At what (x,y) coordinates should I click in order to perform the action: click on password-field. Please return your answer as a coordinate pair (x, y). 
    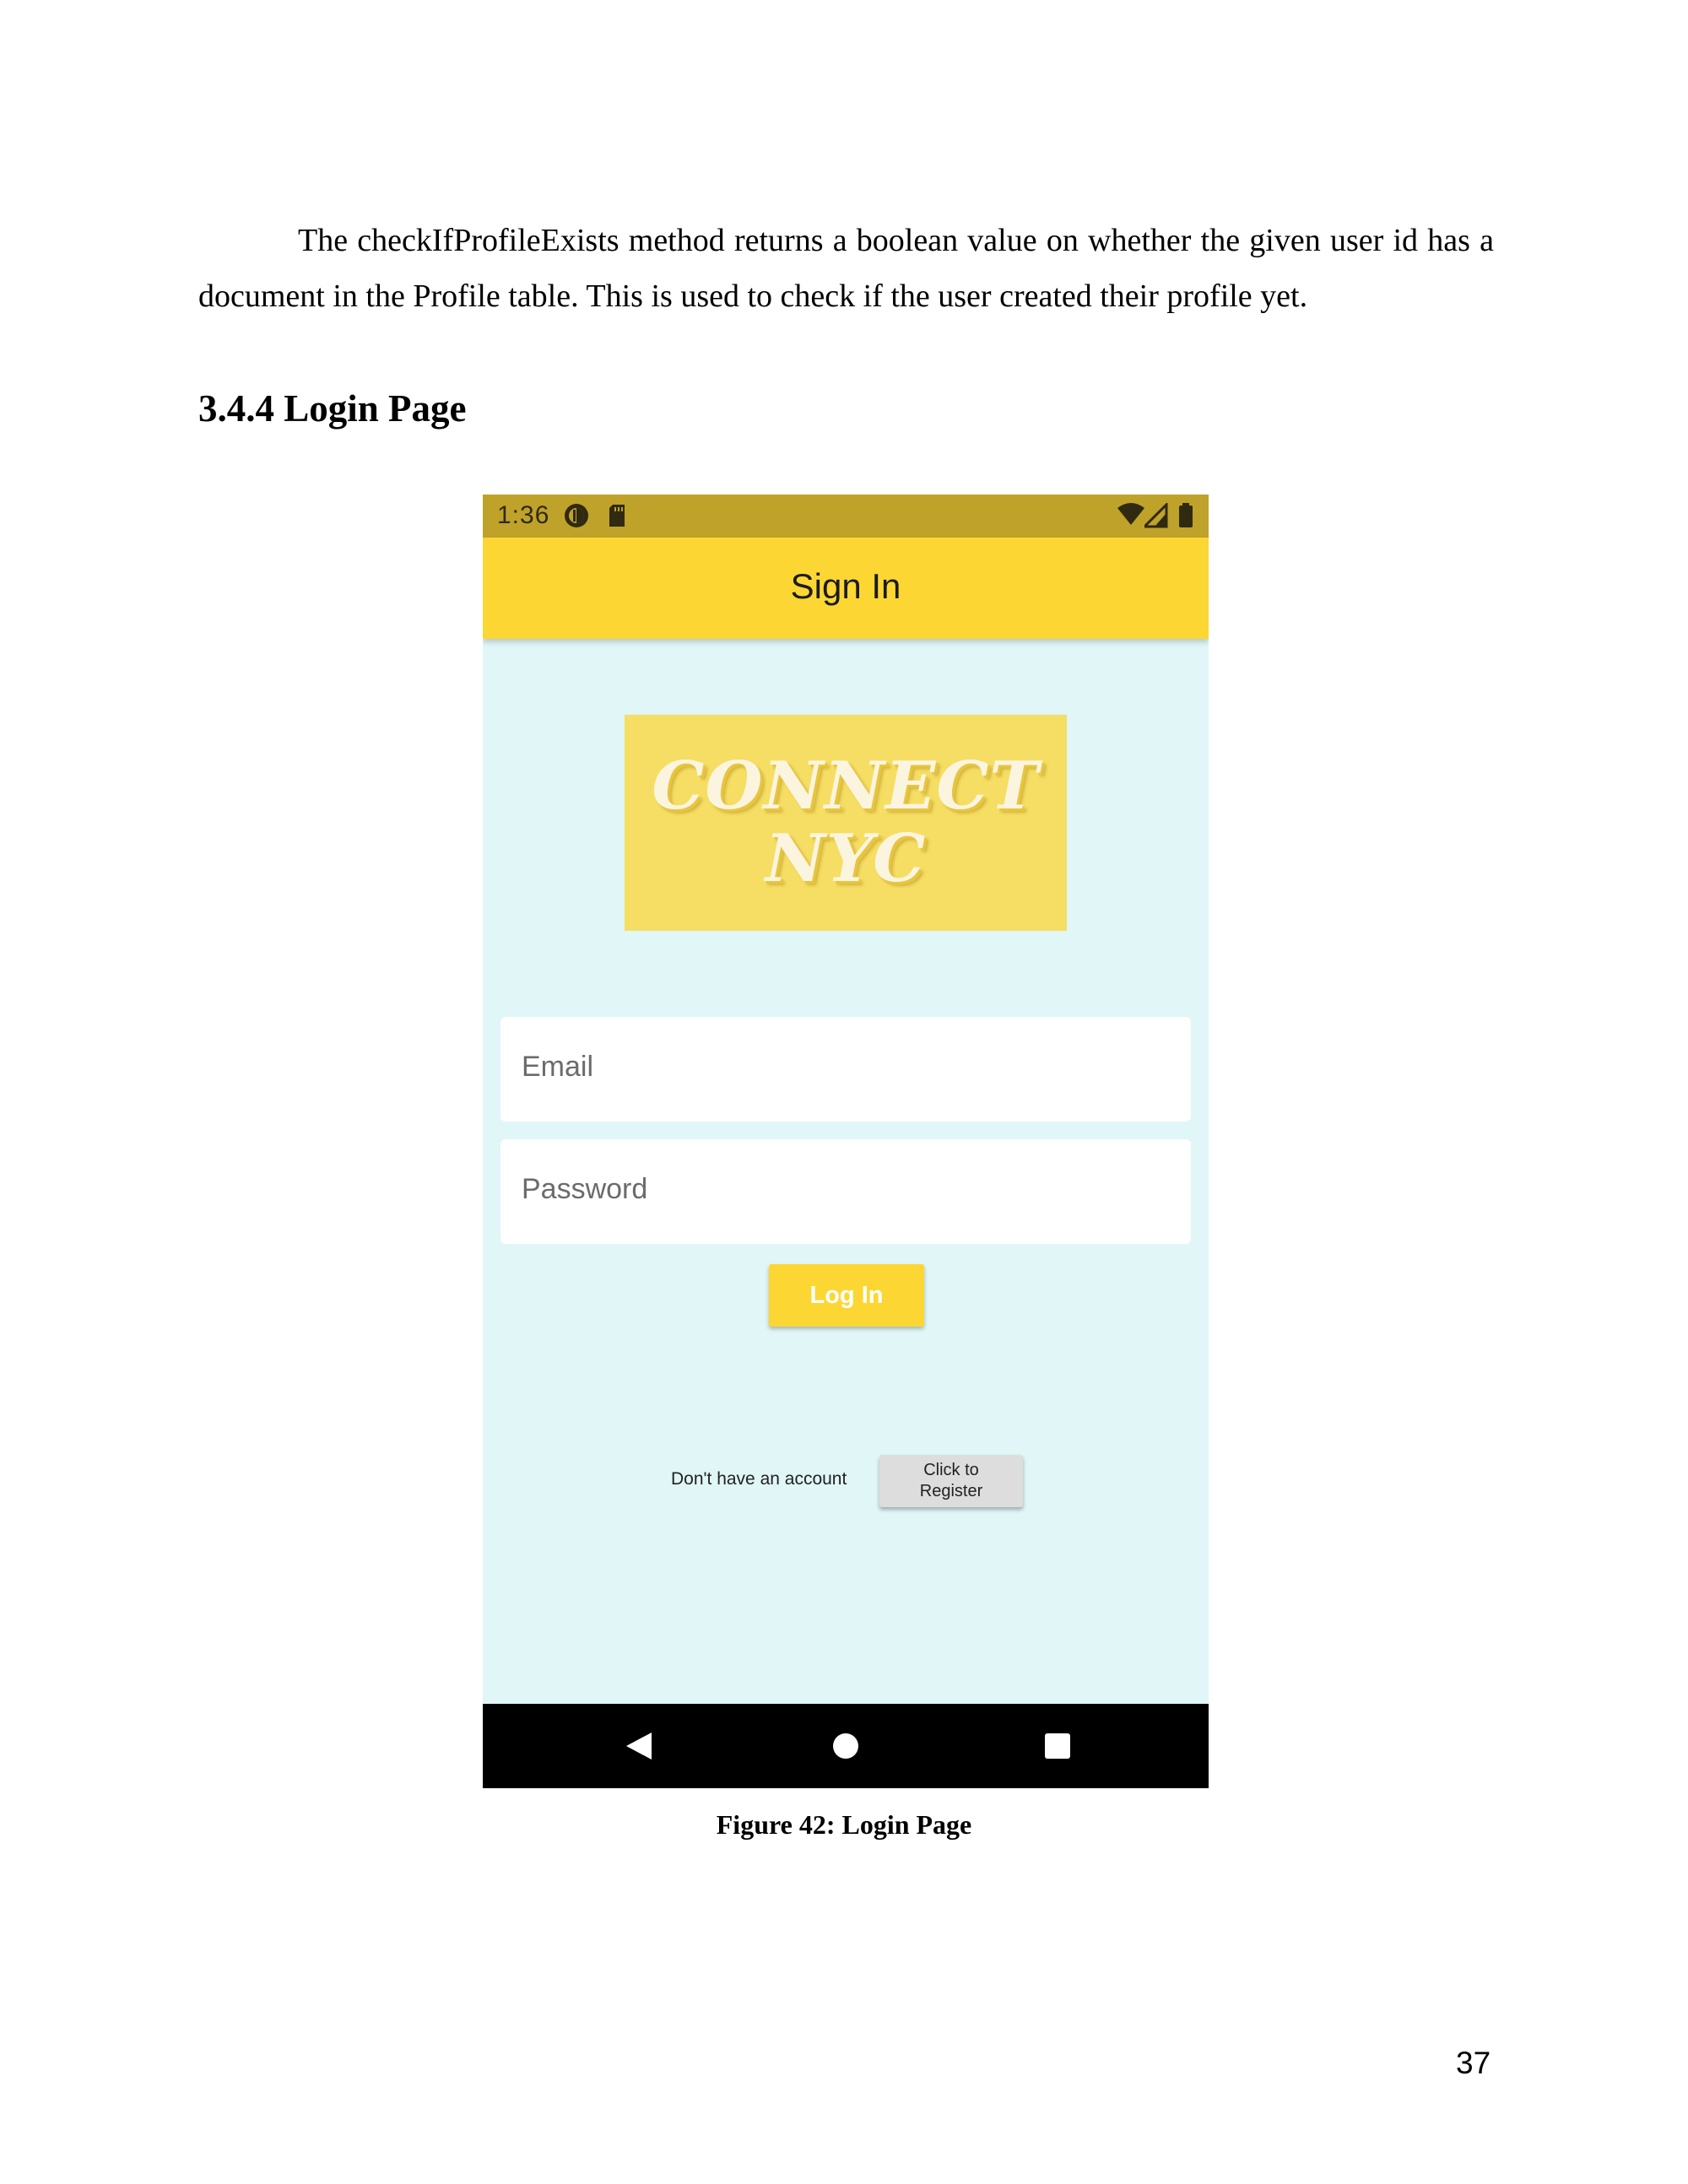
    Looking at the image, I should click on (845, 1191).